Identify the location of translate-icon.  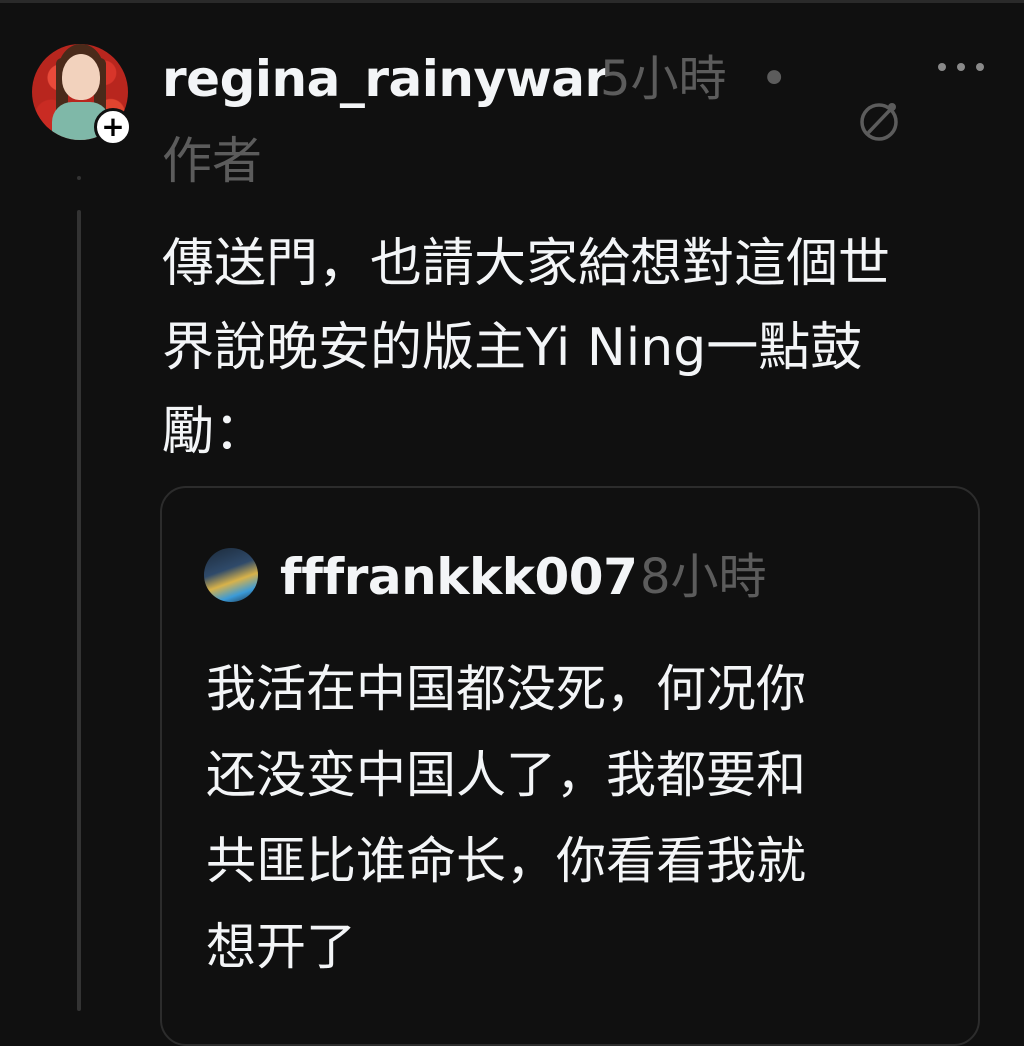
(879, 121).